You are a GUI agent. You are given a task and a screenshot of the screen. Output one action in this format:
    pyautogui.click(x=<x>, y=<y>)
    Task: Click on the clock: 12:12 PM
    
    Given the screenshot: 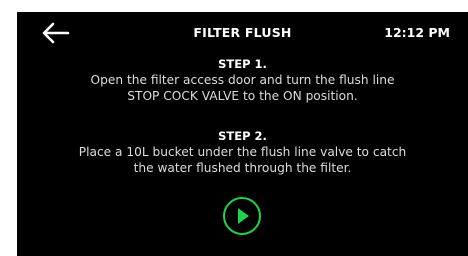 What is the action you would take?
    pyautogui.click(x=417, y=32)
    